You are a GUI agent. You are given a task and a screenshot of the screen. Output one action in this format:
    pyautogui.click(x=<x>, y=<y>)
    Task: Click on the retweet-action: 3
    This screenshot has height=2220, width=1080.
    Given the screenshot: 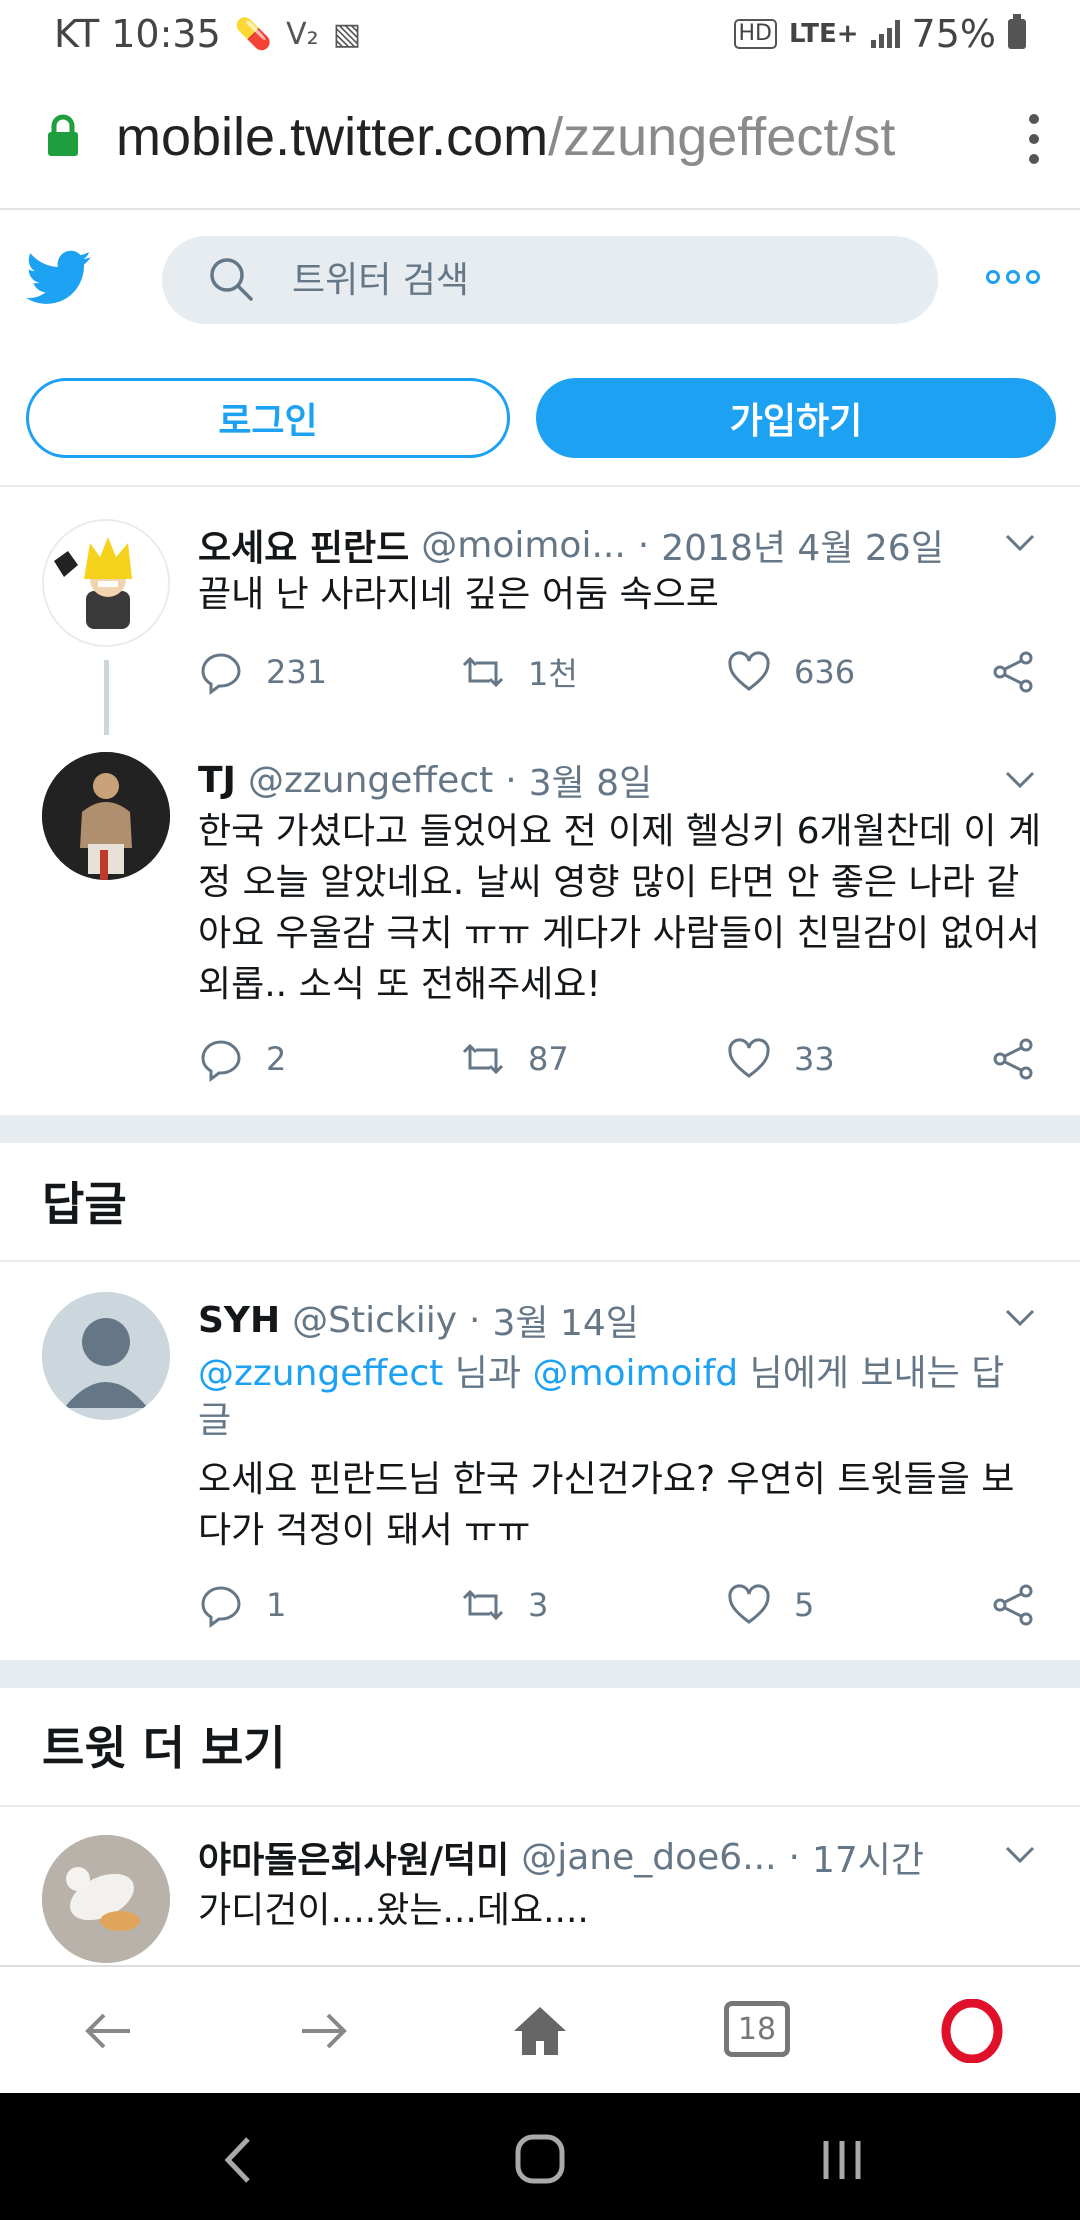 What is the action you would take?
    pyautogui.click(x=504, y=1605)
    